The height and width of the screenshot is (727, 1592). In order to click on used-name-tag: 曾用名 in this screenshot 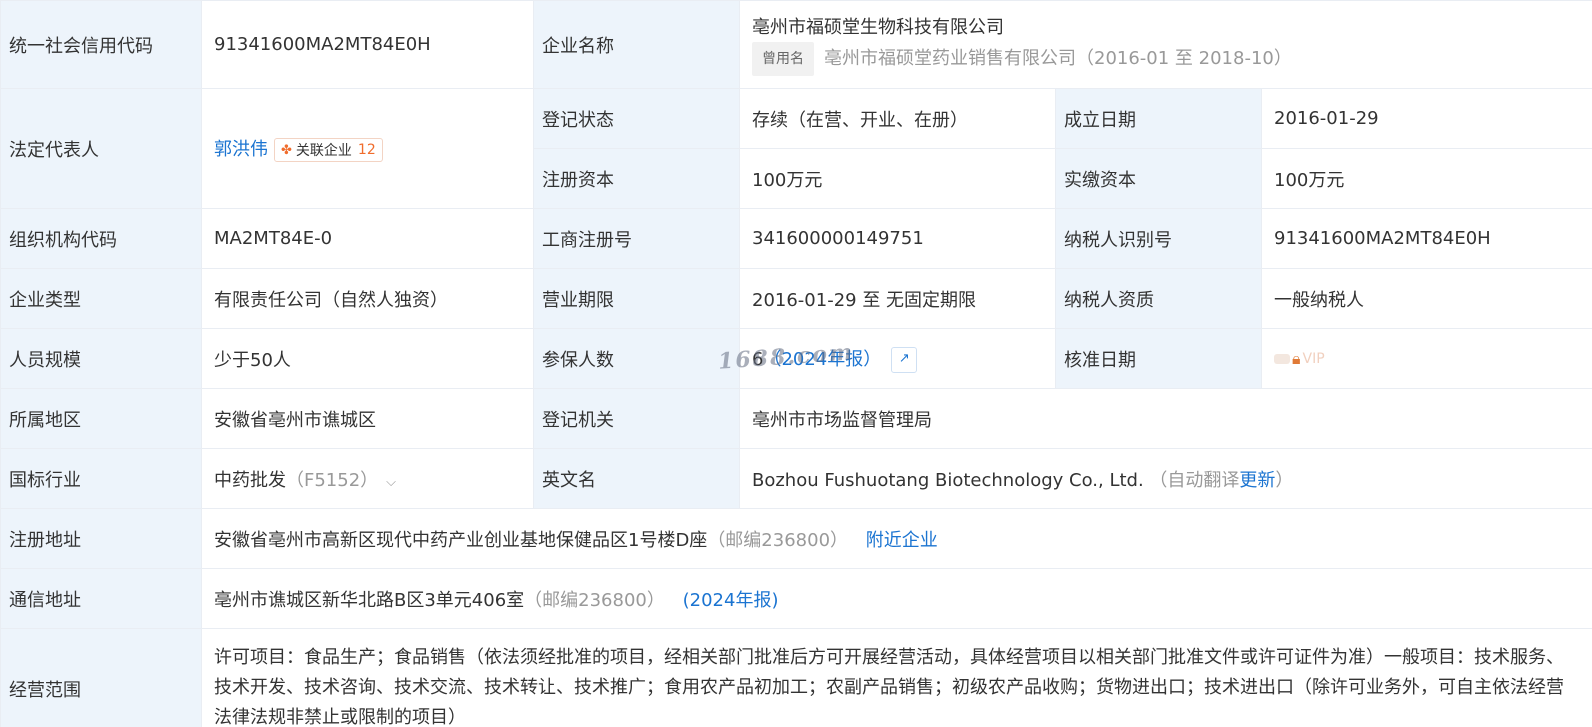, I will do `click(783, 58)`.